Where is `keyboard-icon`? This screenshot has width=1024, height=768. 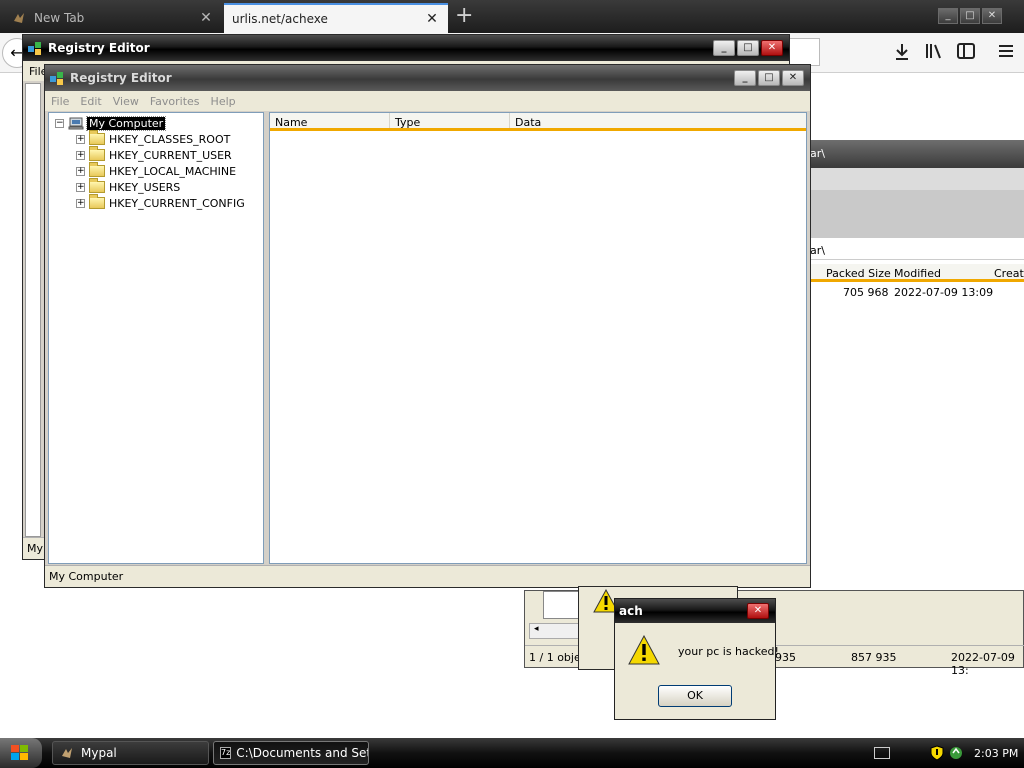 keyboard-icon is located at coordinates (882, 753).